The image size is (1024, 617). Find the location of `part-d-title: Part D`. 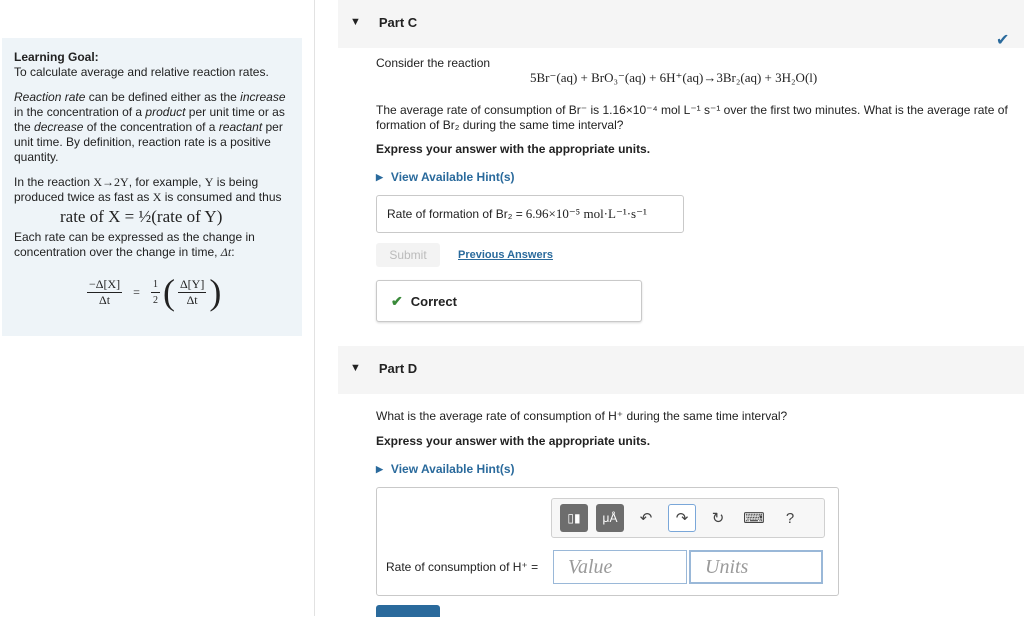

part-d-title: Part D is located at coordinates (398, 368).